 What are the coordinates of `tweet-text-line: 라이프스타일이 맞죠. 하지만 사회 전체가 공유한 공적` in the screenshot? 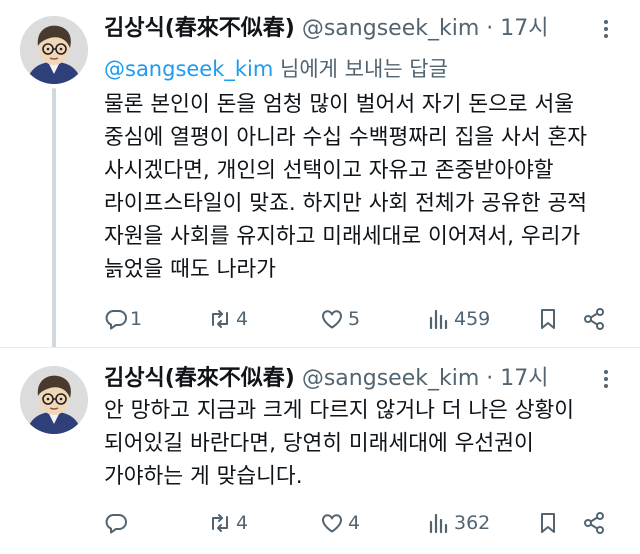 It's located at (346, 203).